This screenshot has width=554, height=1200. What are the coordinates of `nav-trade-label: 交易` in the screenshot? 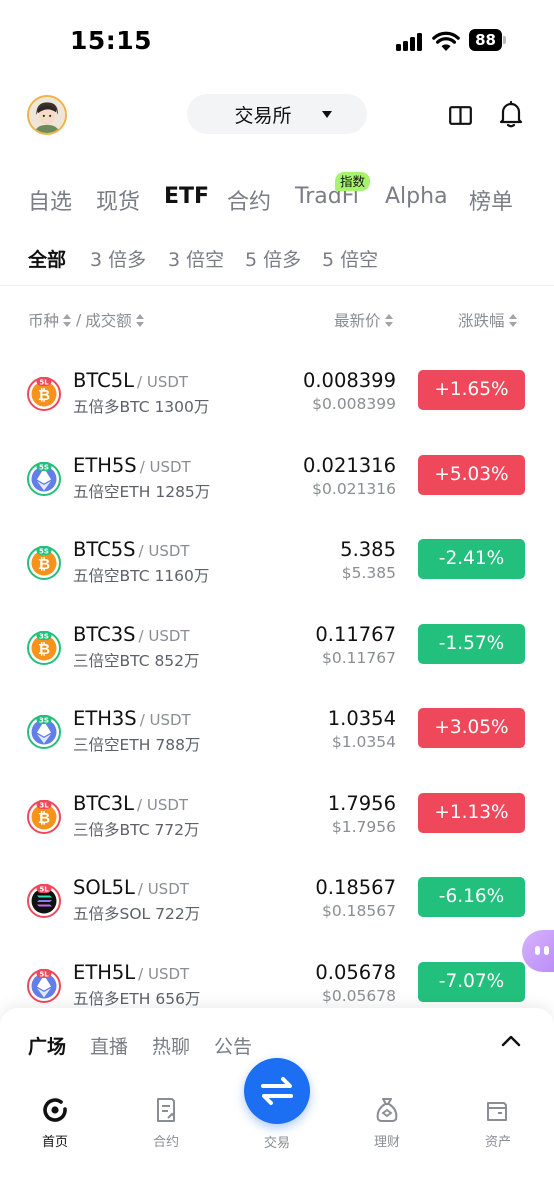 It's located at (276, 1143).